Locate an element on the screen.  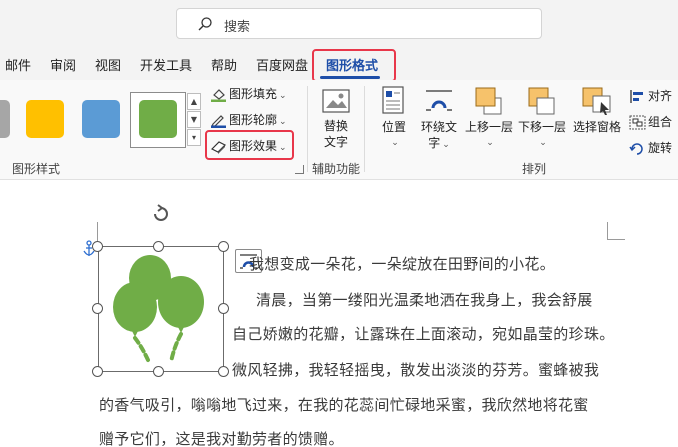
search-placeholder: 搜索 is located at coordinates (237, 27).